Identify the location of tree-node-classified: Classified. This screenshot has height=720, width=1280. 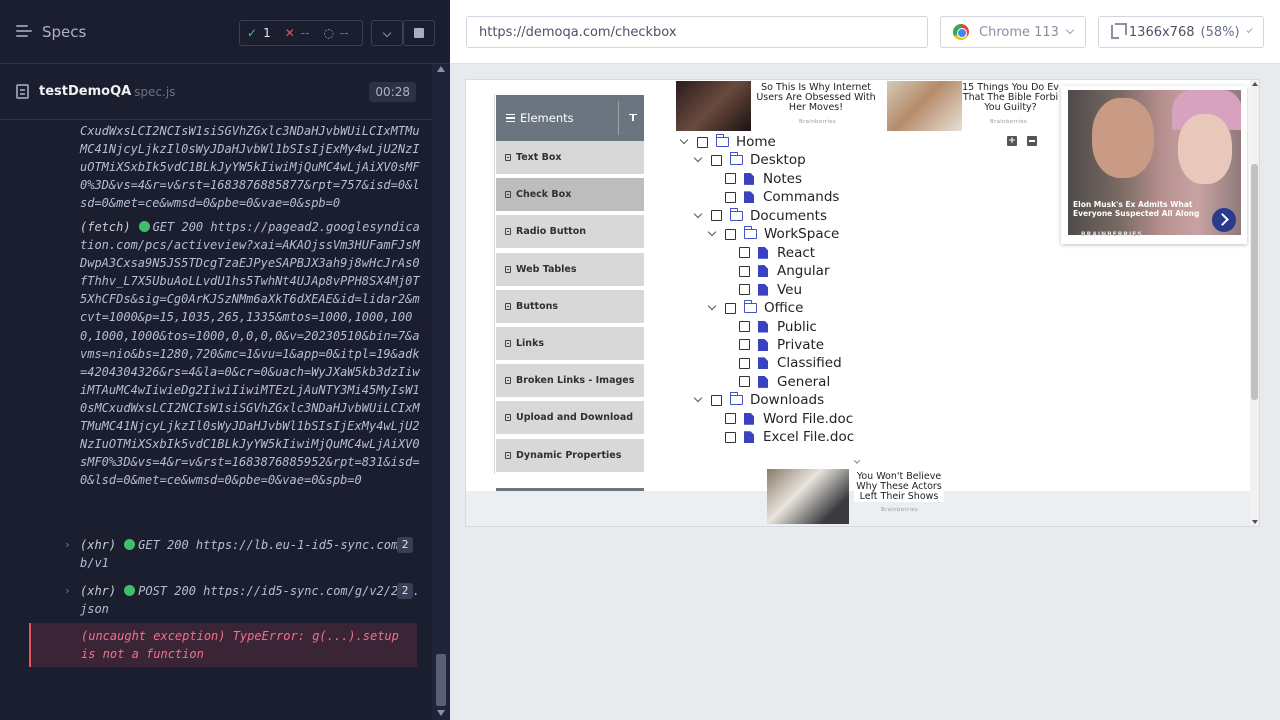
(790, 363).